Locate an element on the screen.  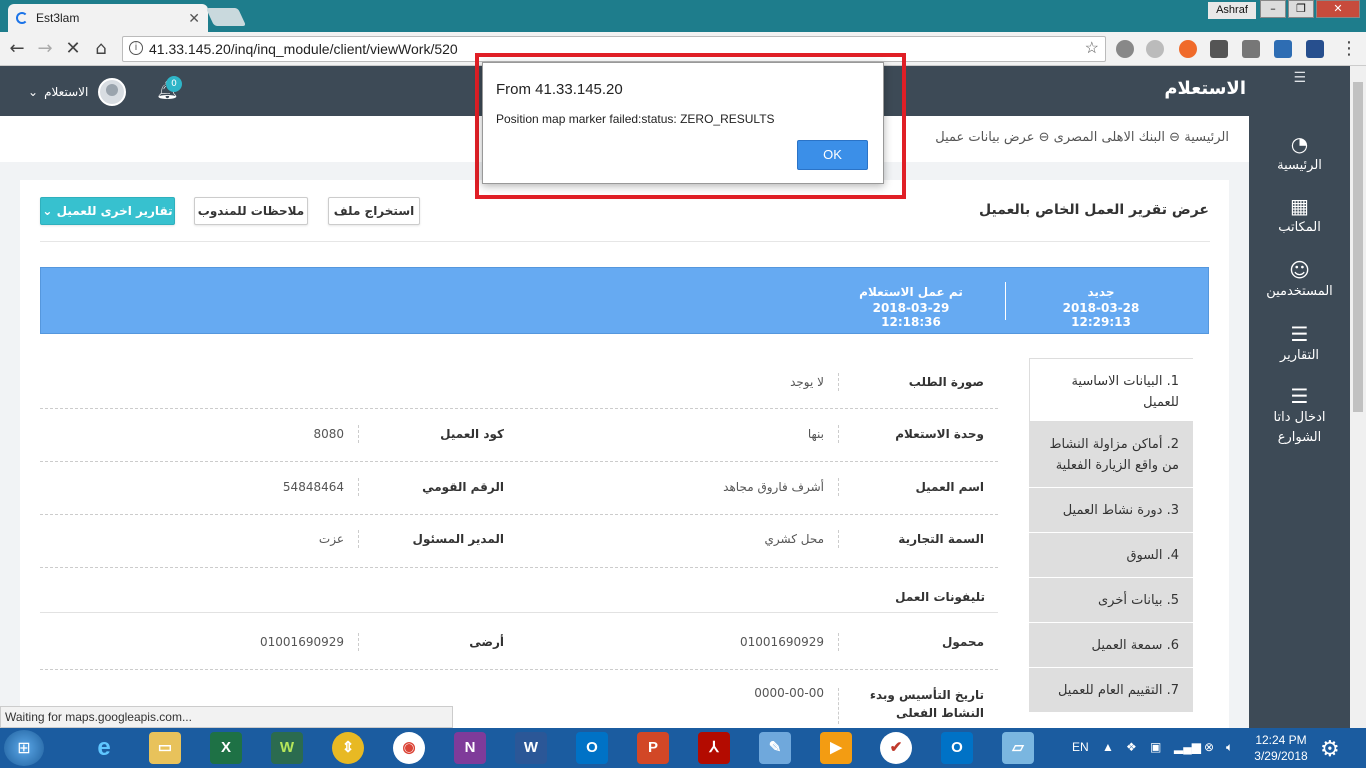
agent-notes-button: ملاحظات للمندوب is located at coordinates (251, 211).